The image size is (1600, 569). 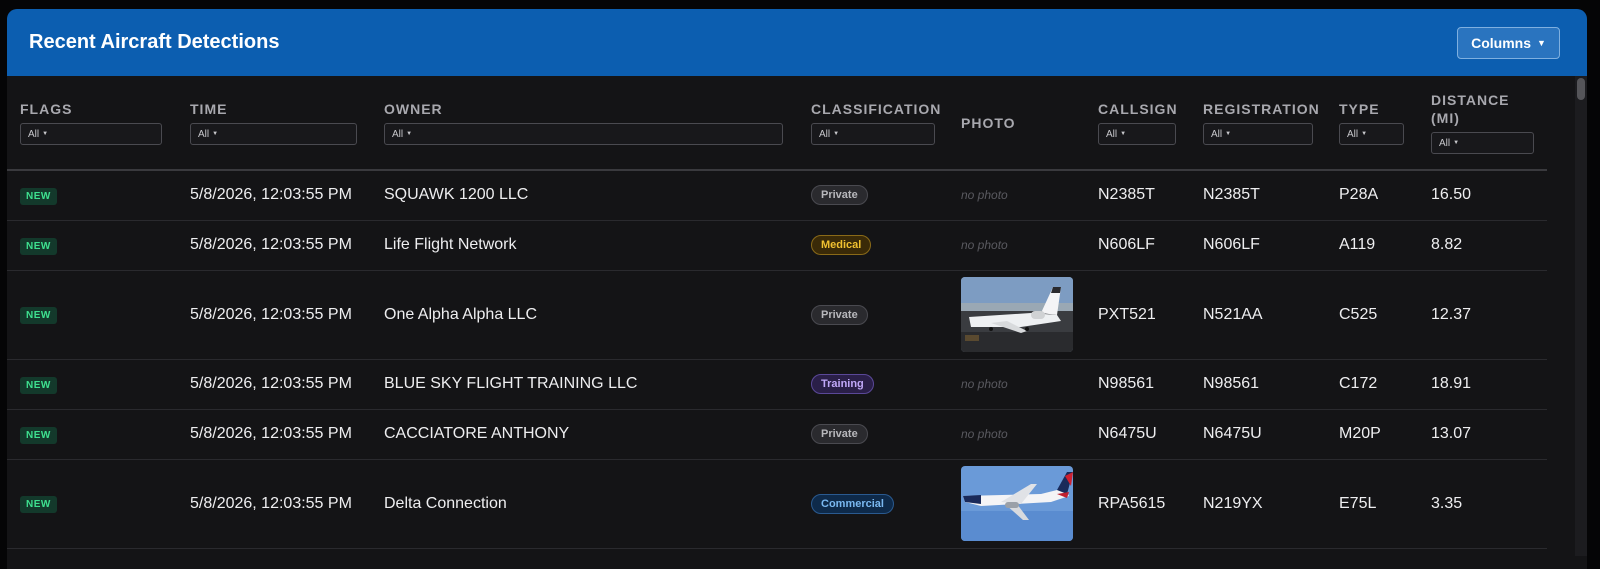 I want to click on column-header-flags: FLAGS All ▼, so click(x=92, y=123).